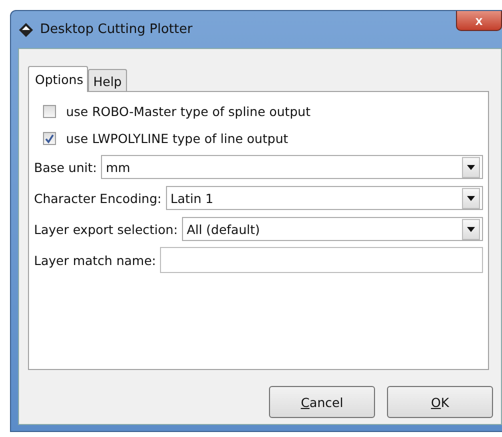  Describe the element at coordinates (116, 29) in the screenshot. I see `window-title: Desktop Cutting Plotter` at that location.